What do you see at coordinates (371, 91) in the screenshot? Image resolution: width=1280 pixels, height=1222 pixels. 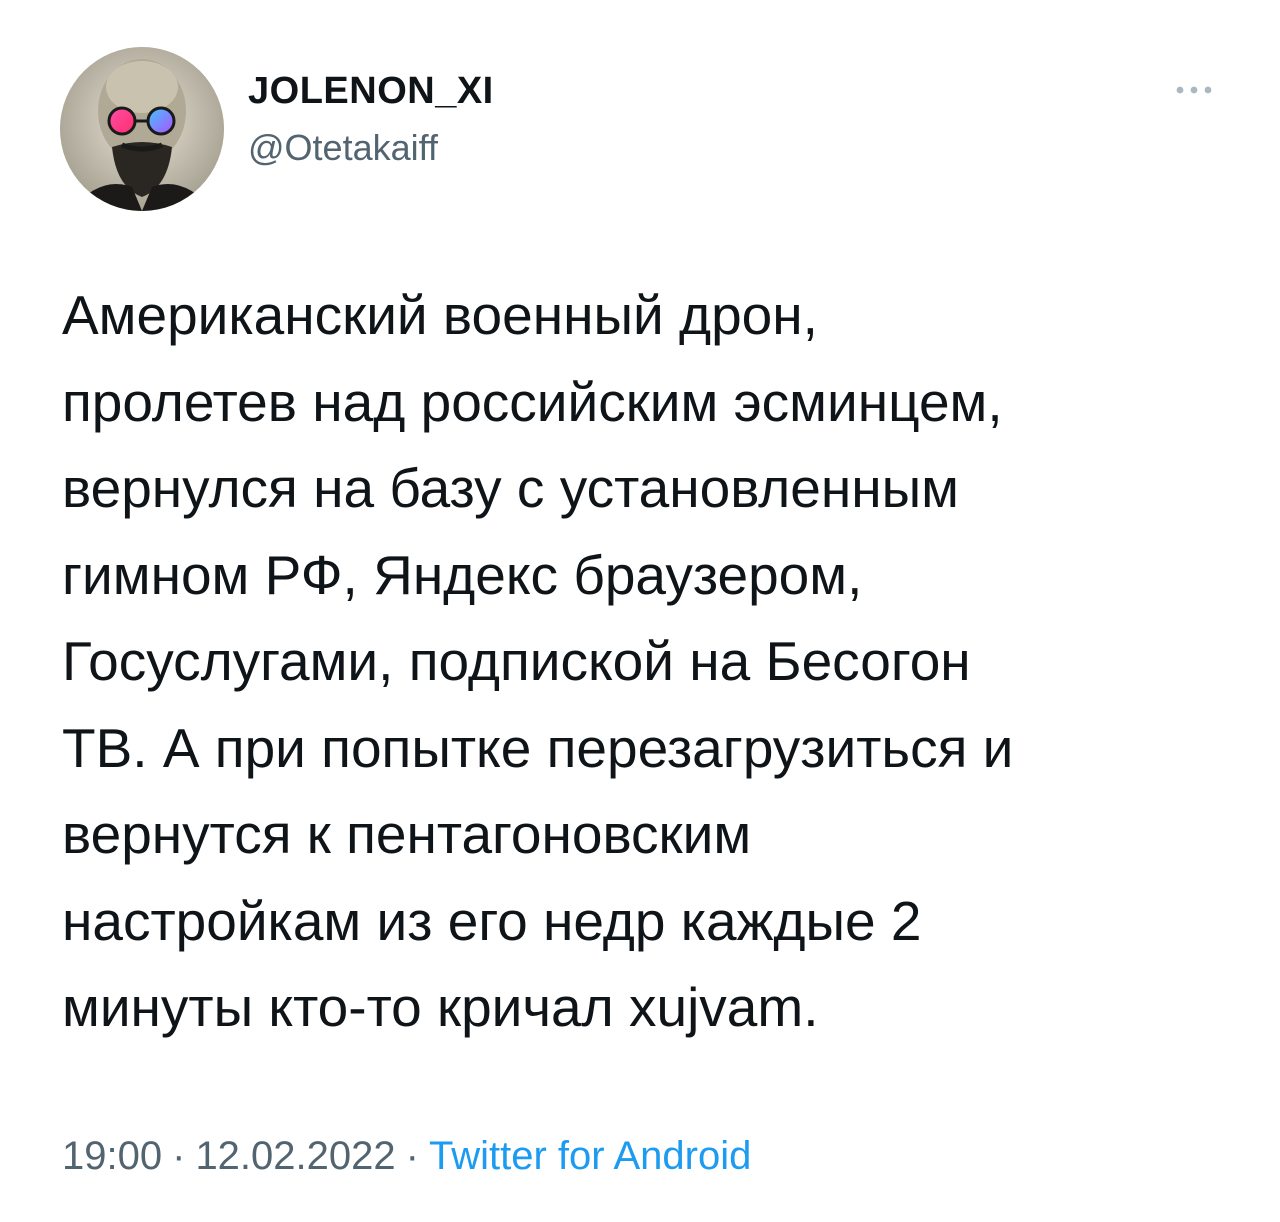 I see `author-display-name: JOLENON_XI` at bounding box center [371, 91].